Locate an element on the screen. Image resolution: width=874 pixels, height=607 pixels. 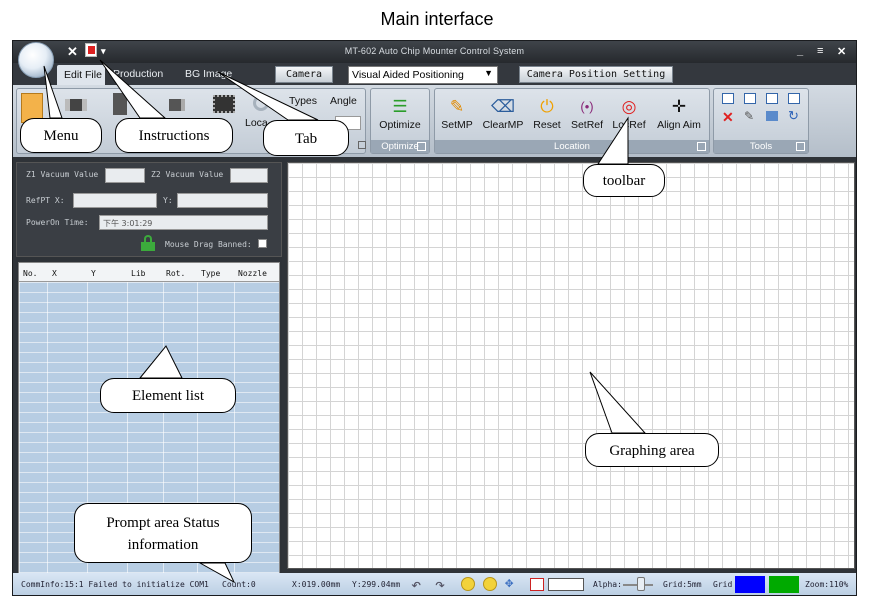
graphing-callout-tail is located at coordinates (618, 402).